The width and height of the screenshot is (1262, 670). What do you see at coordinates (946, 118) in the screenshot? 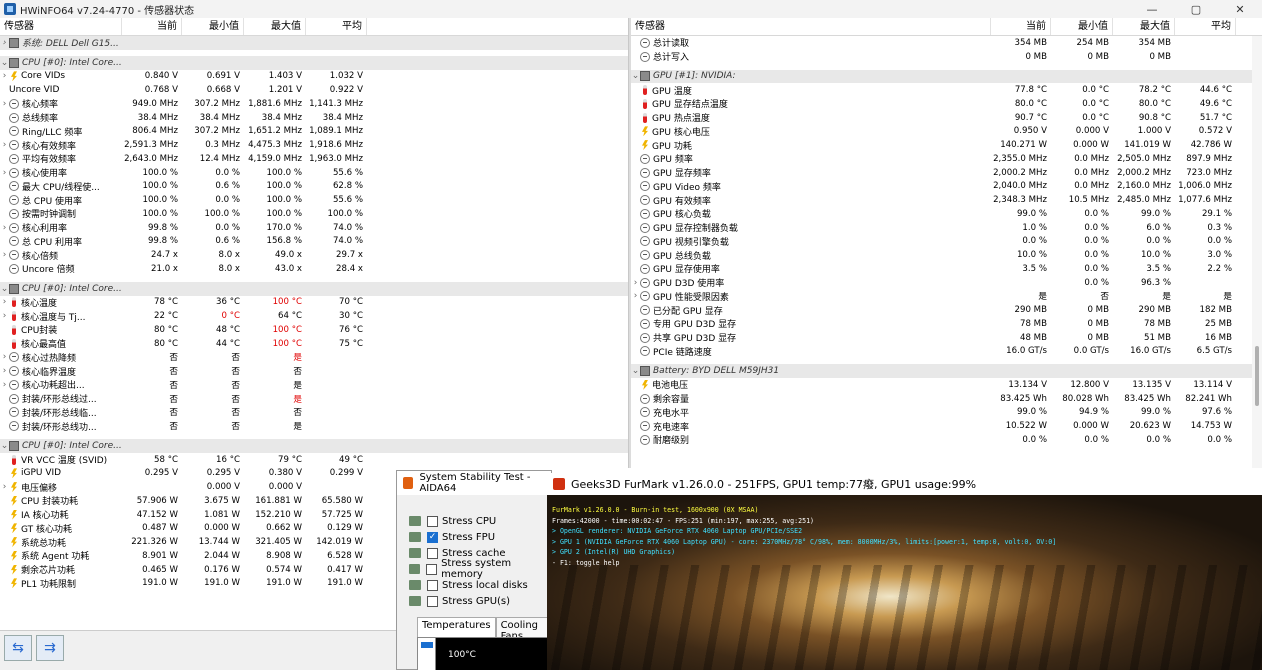
I see `sensor-row: GPU 热点温度 90.7 °C 0.0 °C 90.8 °C 51.7 °C` at bounding box center [946, 118].